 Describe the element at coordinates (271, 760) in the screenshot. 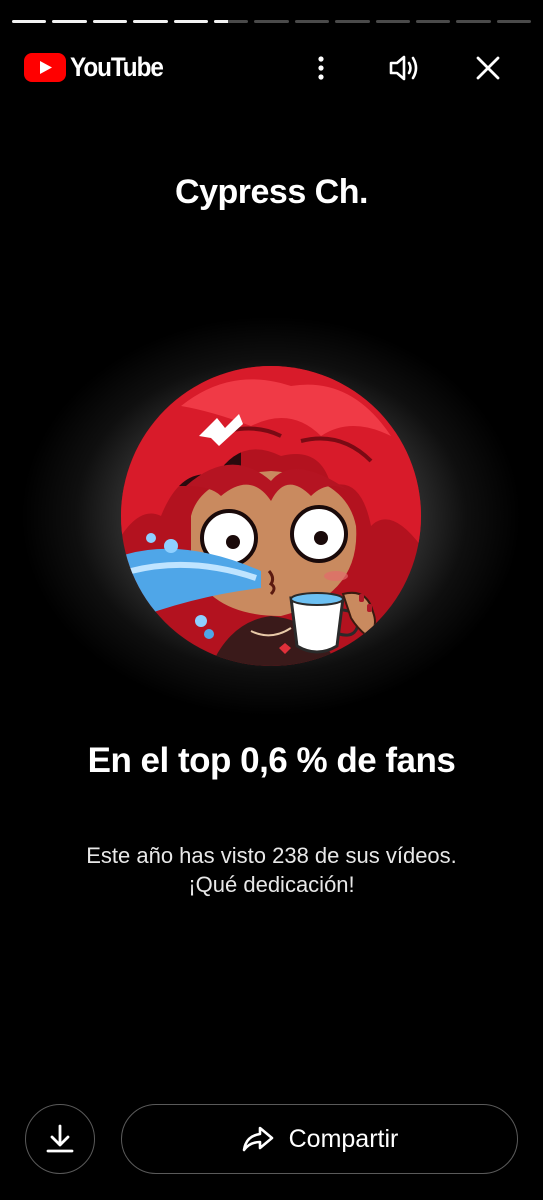

I see `fan-rank-headline: En el top 0,6 % de fans` at that location.